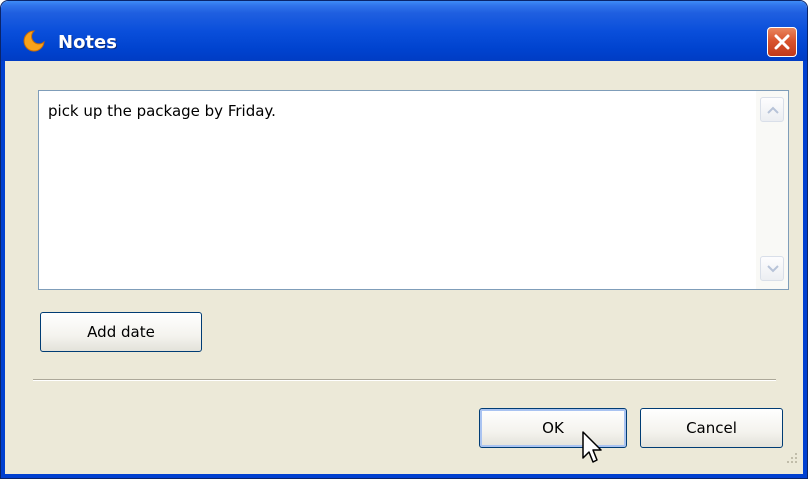 Image resolution: width=808 pixels, height=479 pixels. Describe the element at coordinates (805, 269) in the screenshot. I see `window-frame-right` at that location.